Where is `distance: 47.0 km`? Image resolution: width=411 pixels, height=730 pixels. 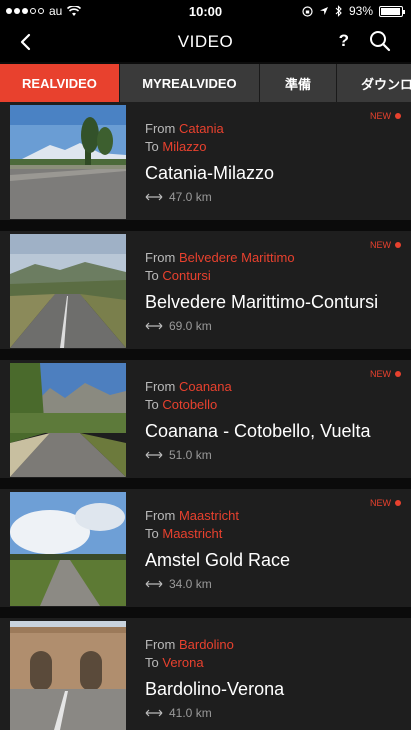 distance: 47.0 km is located at coordinates (209, 197).